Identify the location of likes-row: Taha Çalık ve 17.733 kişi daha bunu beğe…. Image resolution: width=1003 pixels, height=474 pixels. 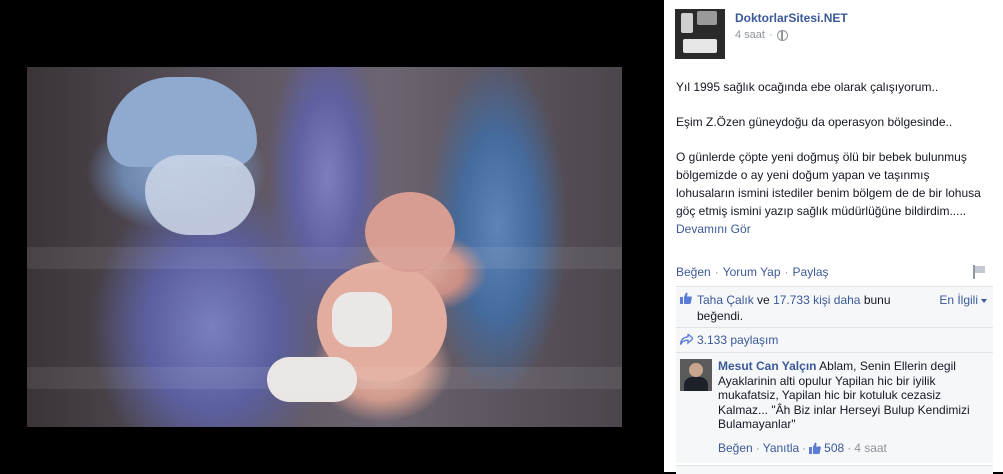
(834, 307).